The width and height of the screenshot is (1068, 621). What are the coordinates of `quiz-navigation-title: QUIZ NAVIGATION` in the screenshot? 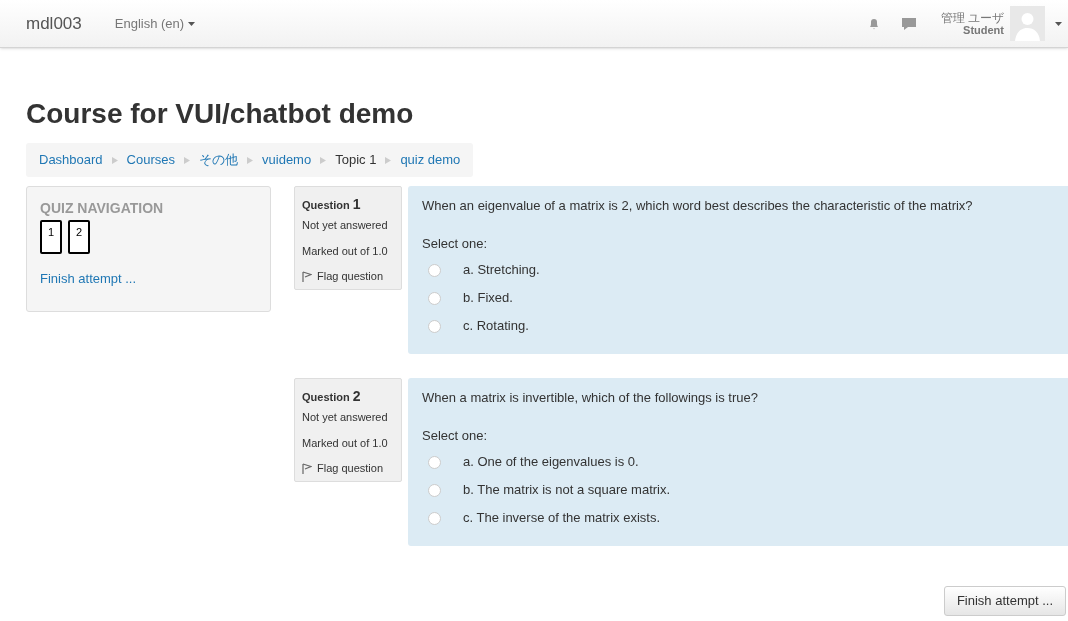 It's located at (102, 208).